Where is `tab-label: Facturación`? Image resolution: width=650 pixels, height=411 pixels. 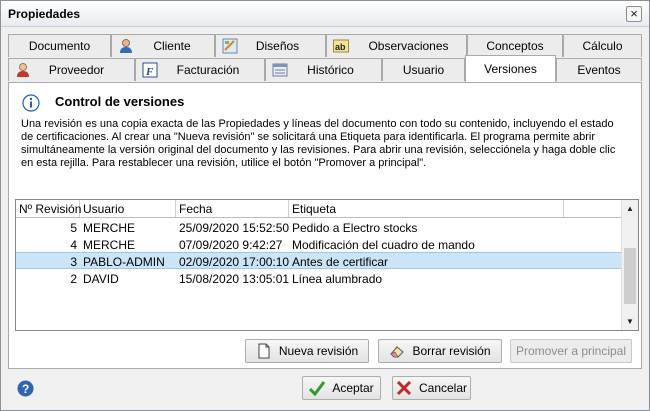 tab-label: Facturación is located at coordinates (208, 70).